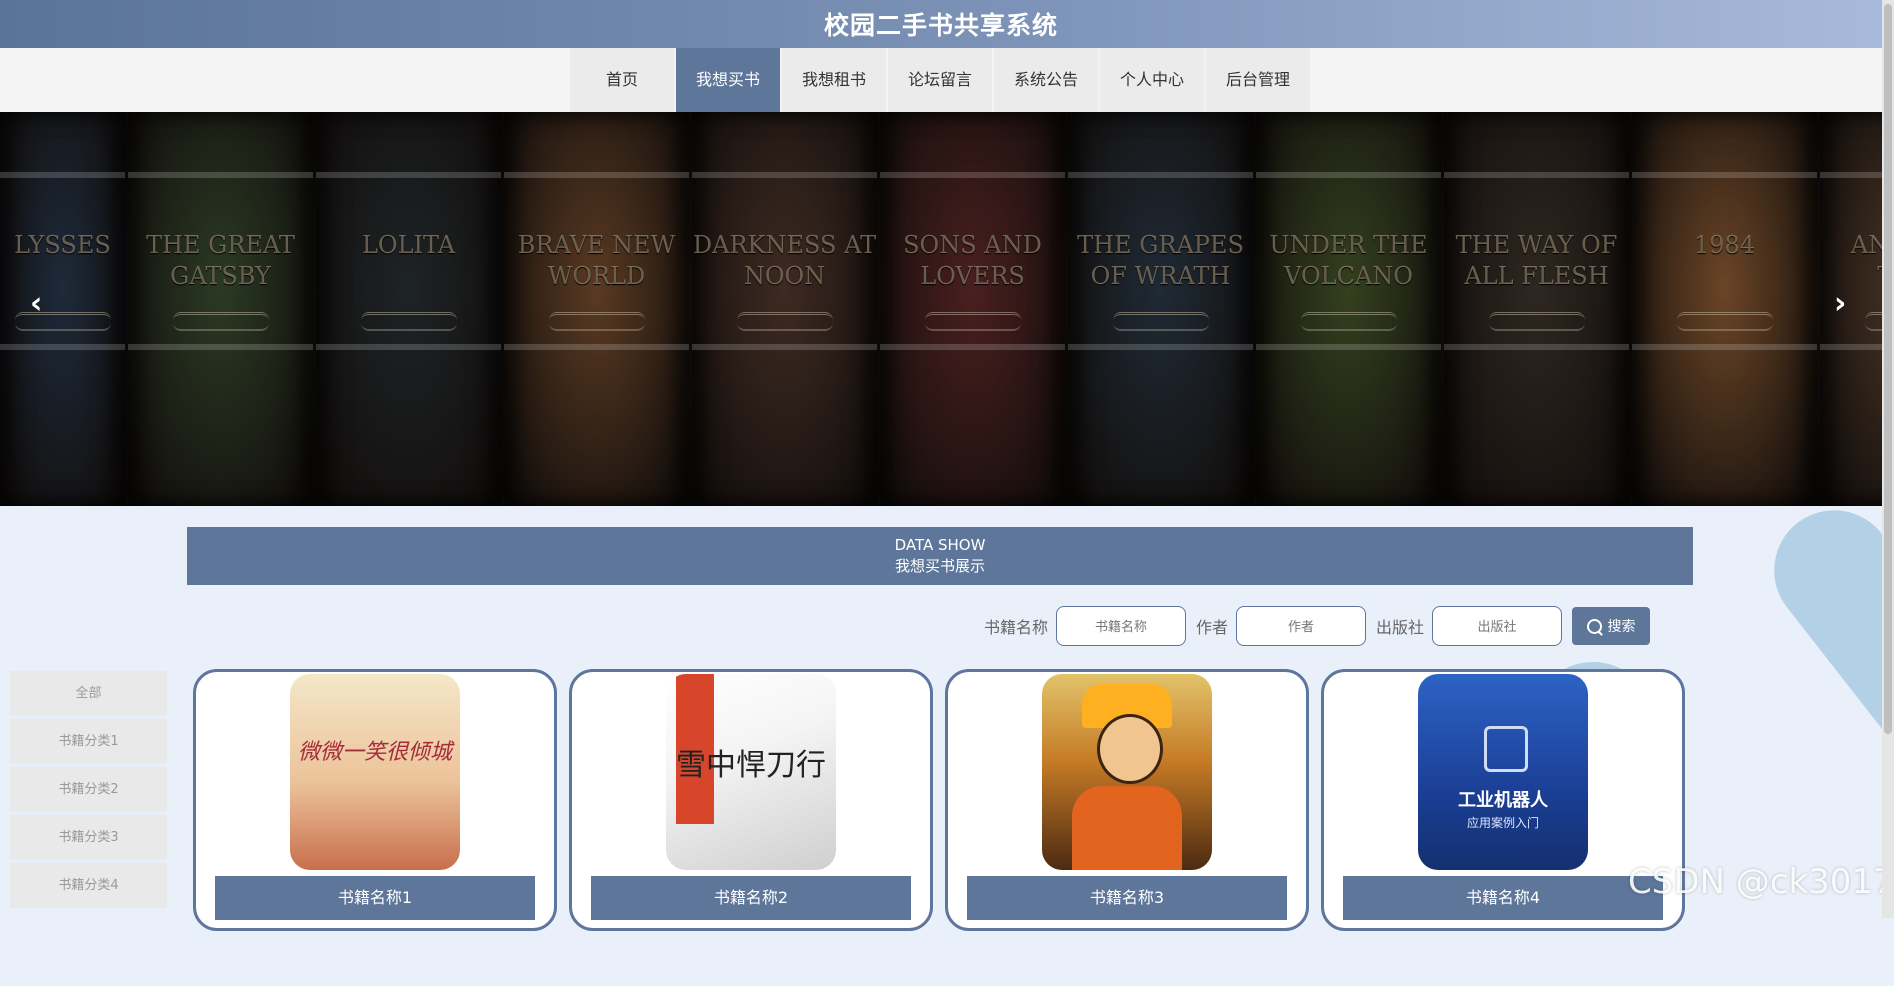 The width and height of the screenshot is (1894, 986). Describe the element at coordinates (751, 765) in the screenshot. I see `cover-title: 雪中悍刀行` at that location.